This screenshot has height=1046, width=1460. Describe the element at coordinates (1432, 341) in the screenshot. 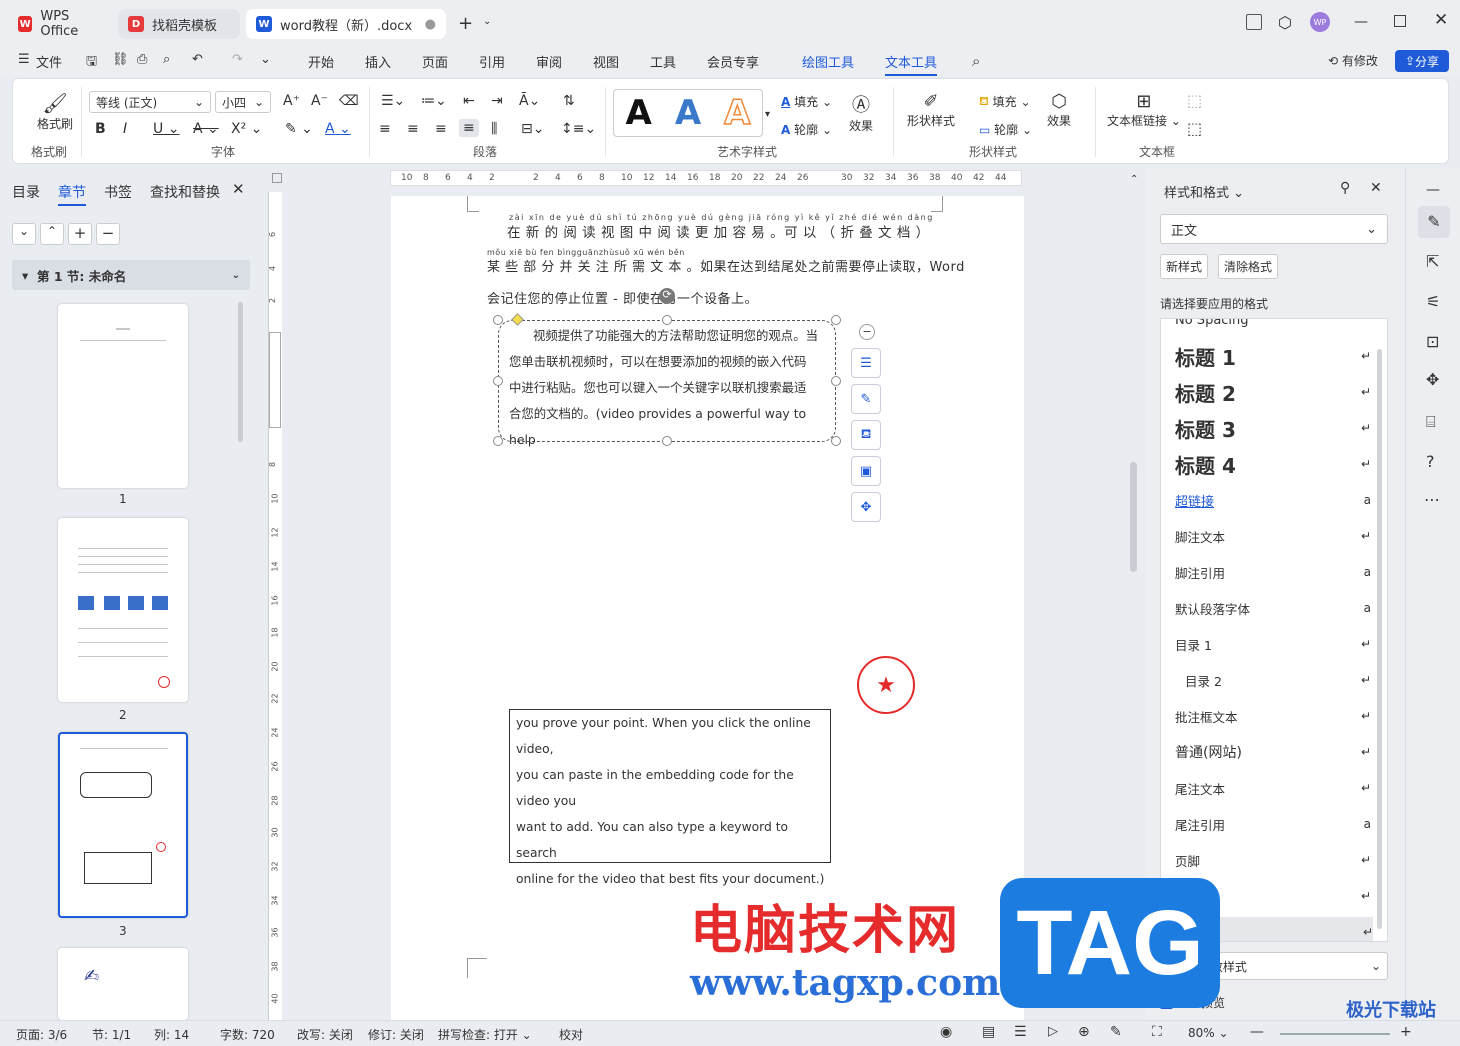

I see `image-edit-icon: ⊡` at that location.